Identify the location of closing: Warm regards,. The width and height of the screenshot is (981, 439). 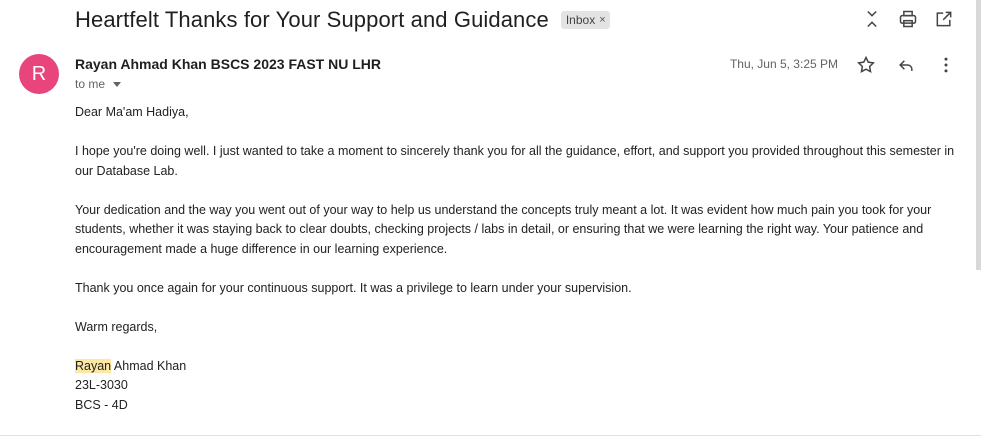
(116, 326).